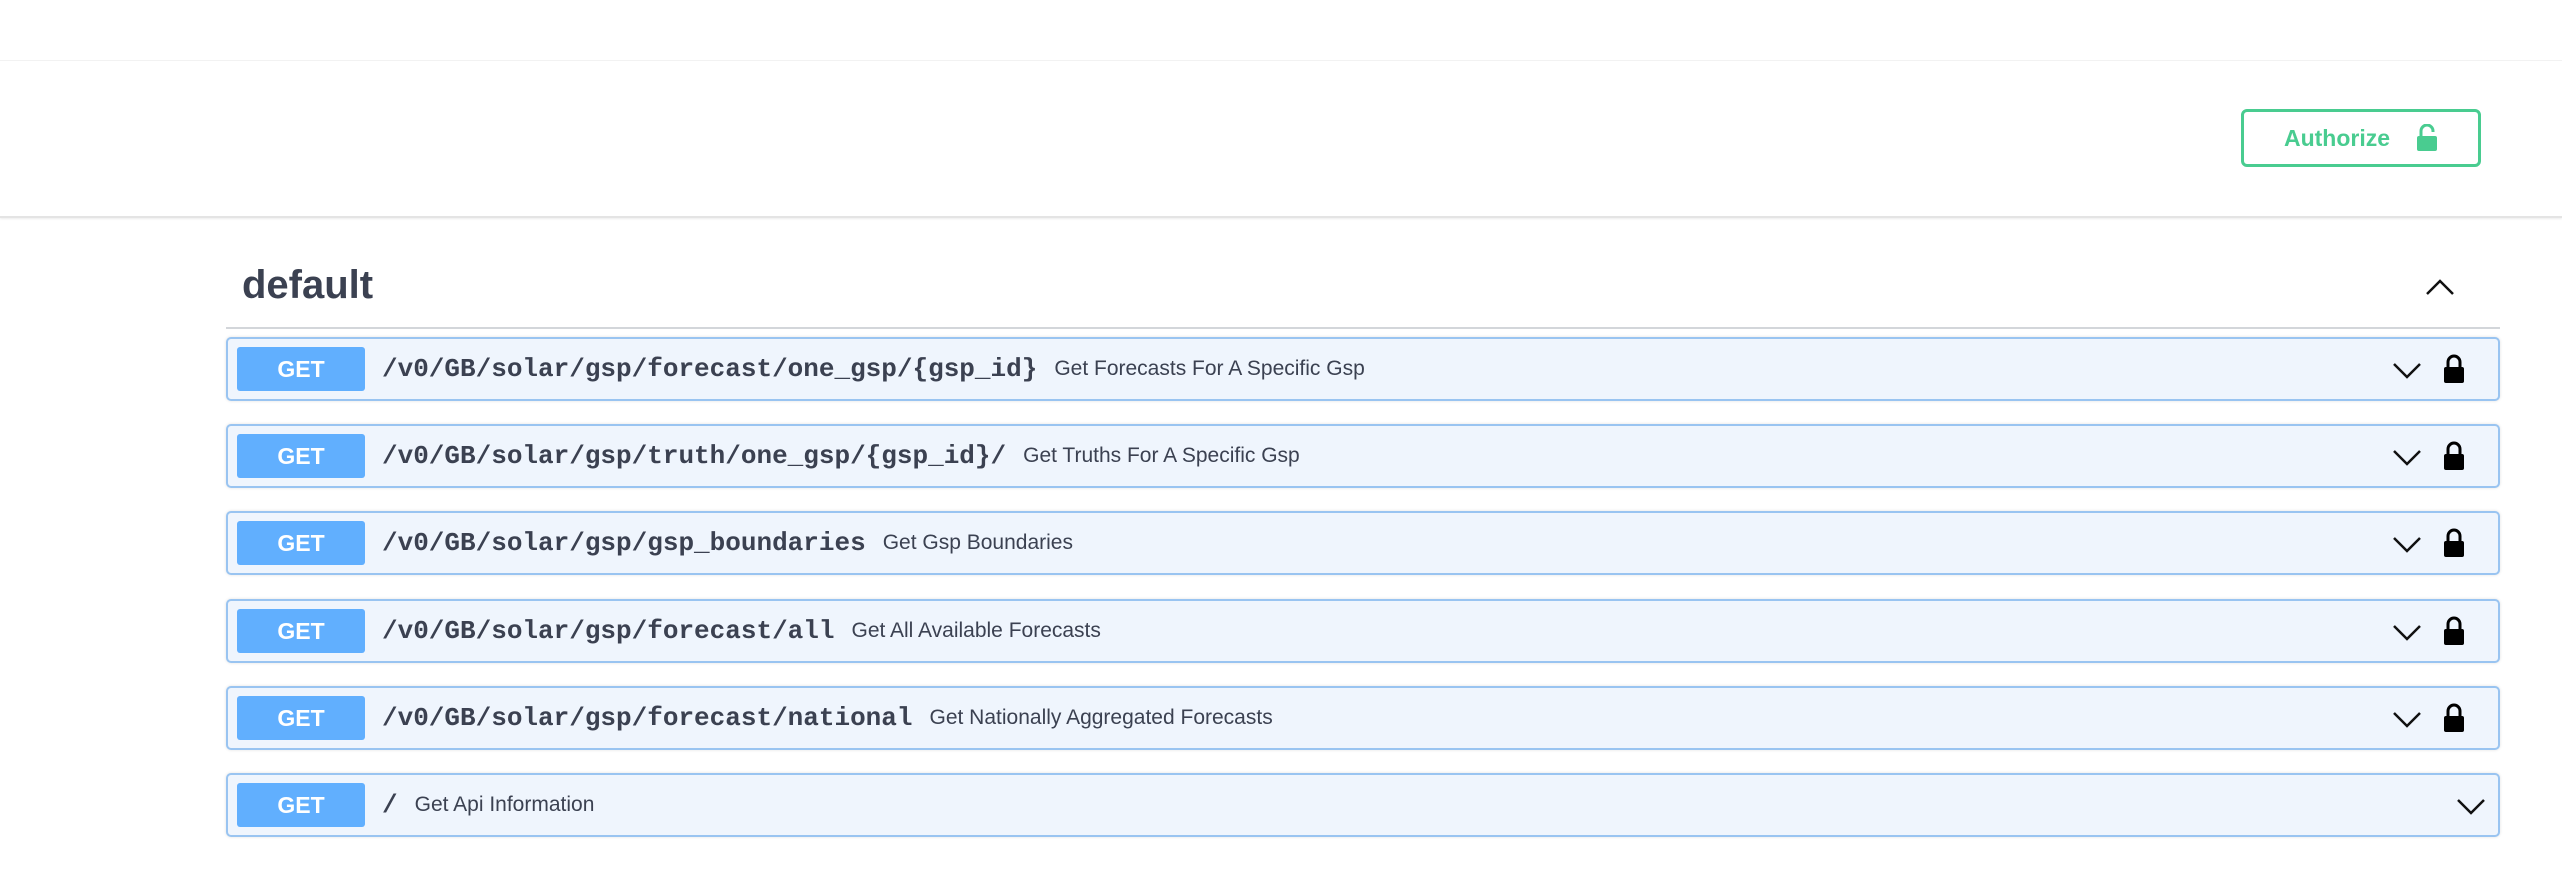  I want to click on authorize-button: Authorize, so click(2361, 138).